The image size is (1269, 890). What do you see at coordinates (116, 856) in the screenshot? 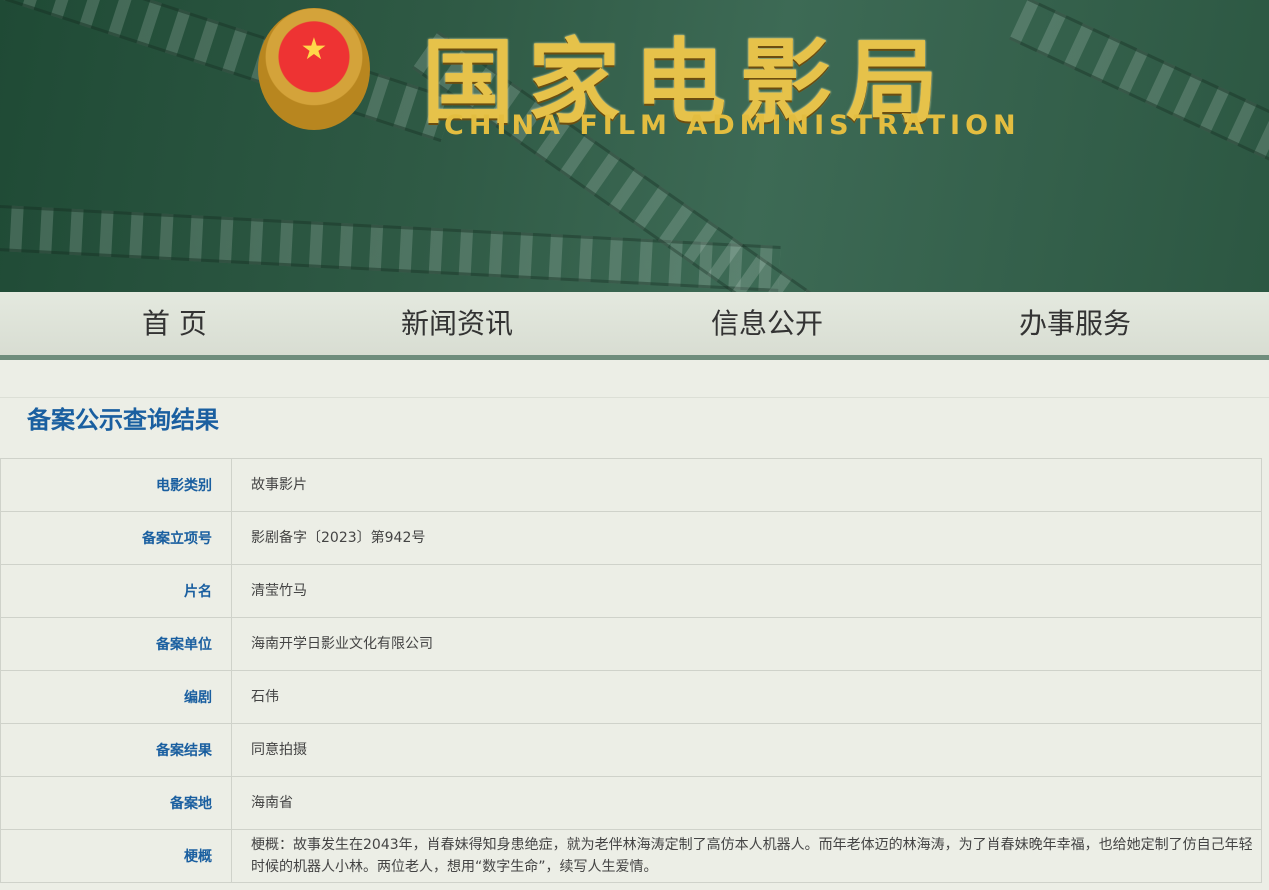
I see `row-label: 梗概` at bounding box center [116, 856].